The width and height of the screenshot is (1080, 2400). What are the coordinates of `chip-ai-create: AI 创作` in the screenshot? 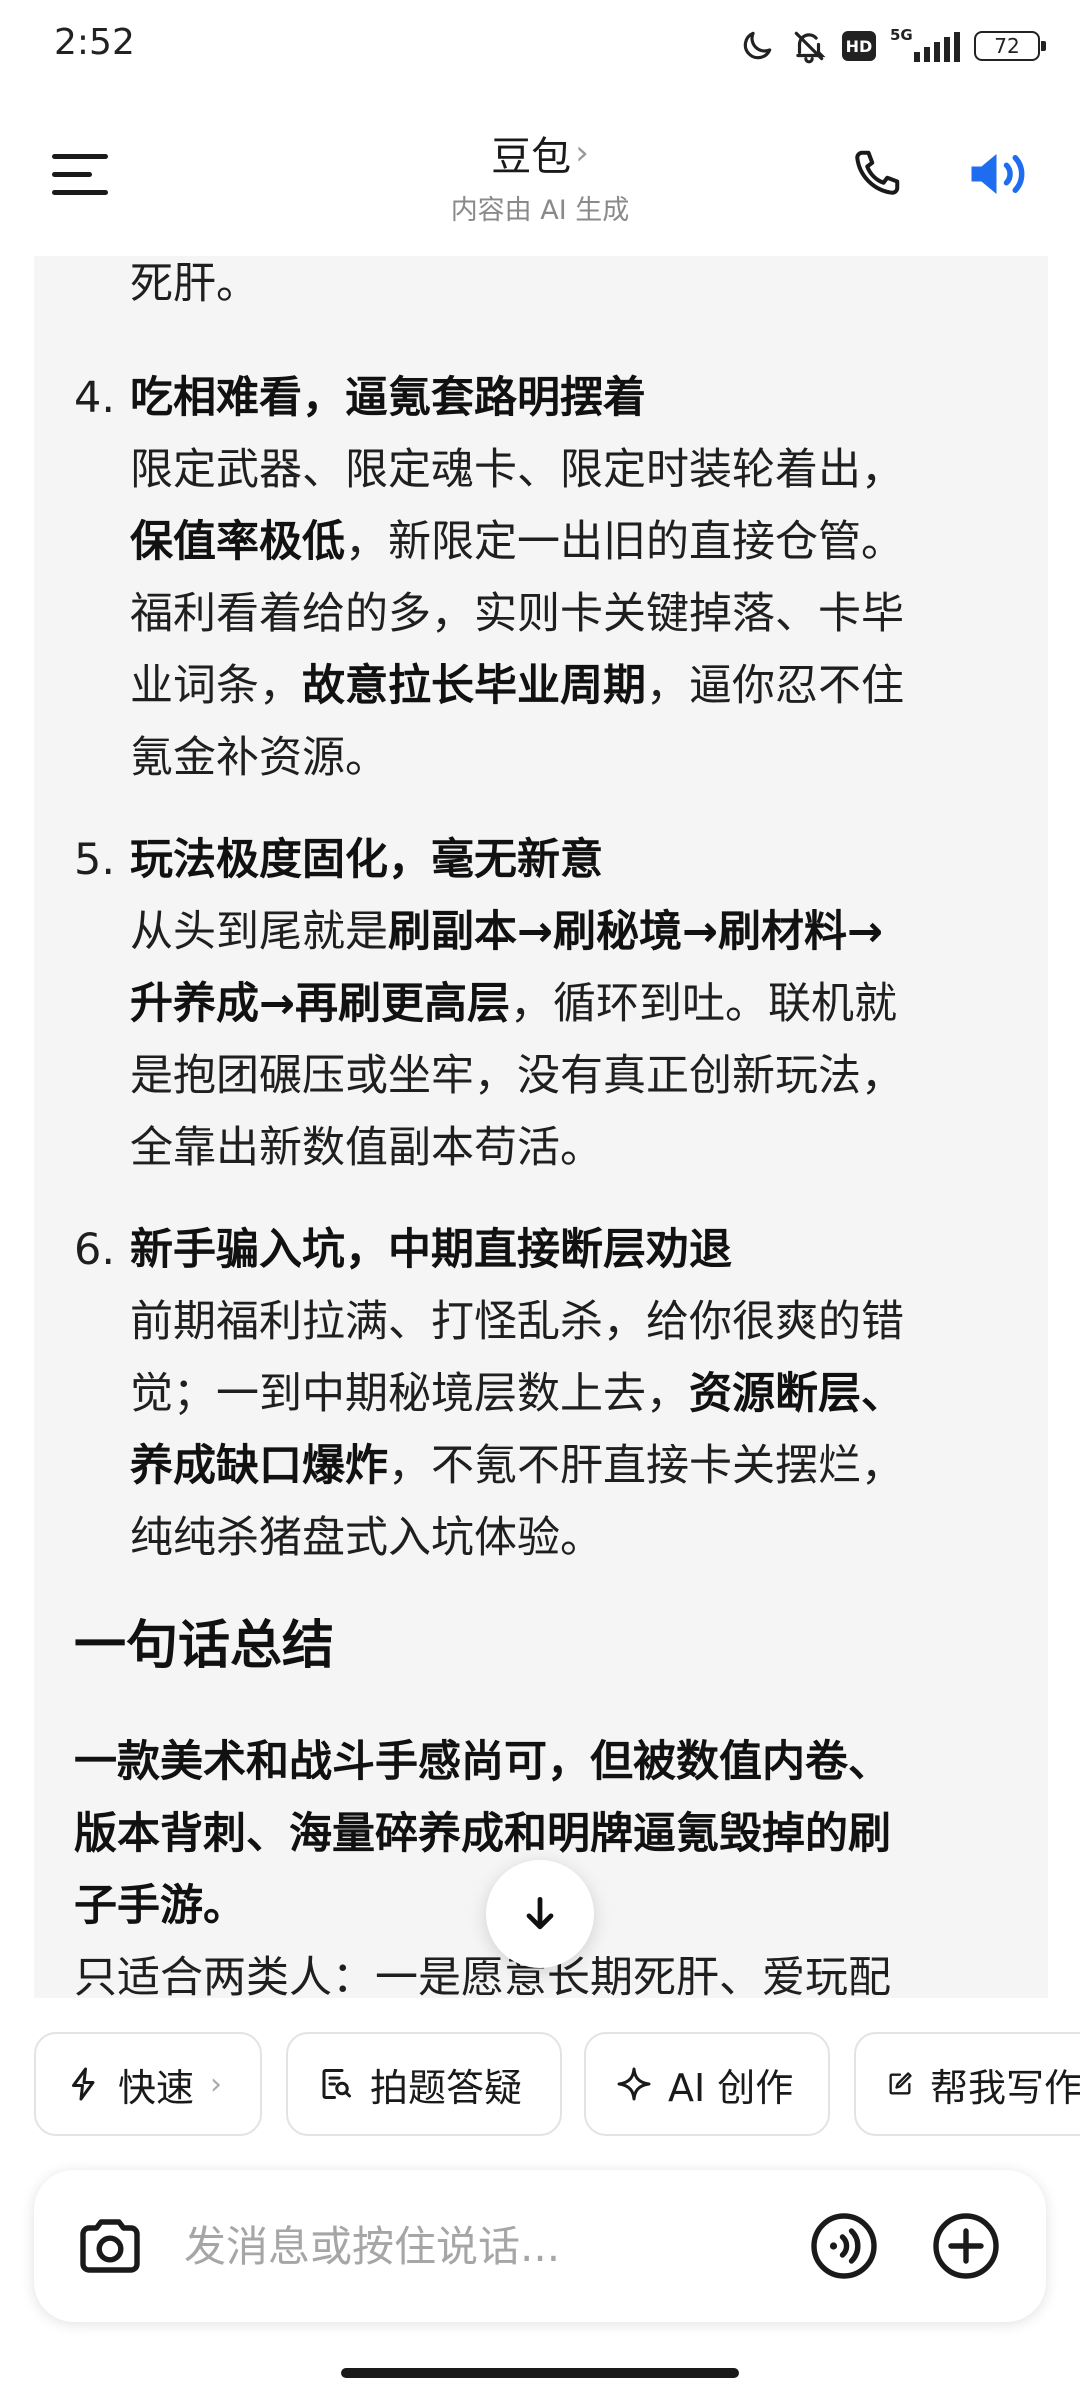 It's located at (707, 2084).